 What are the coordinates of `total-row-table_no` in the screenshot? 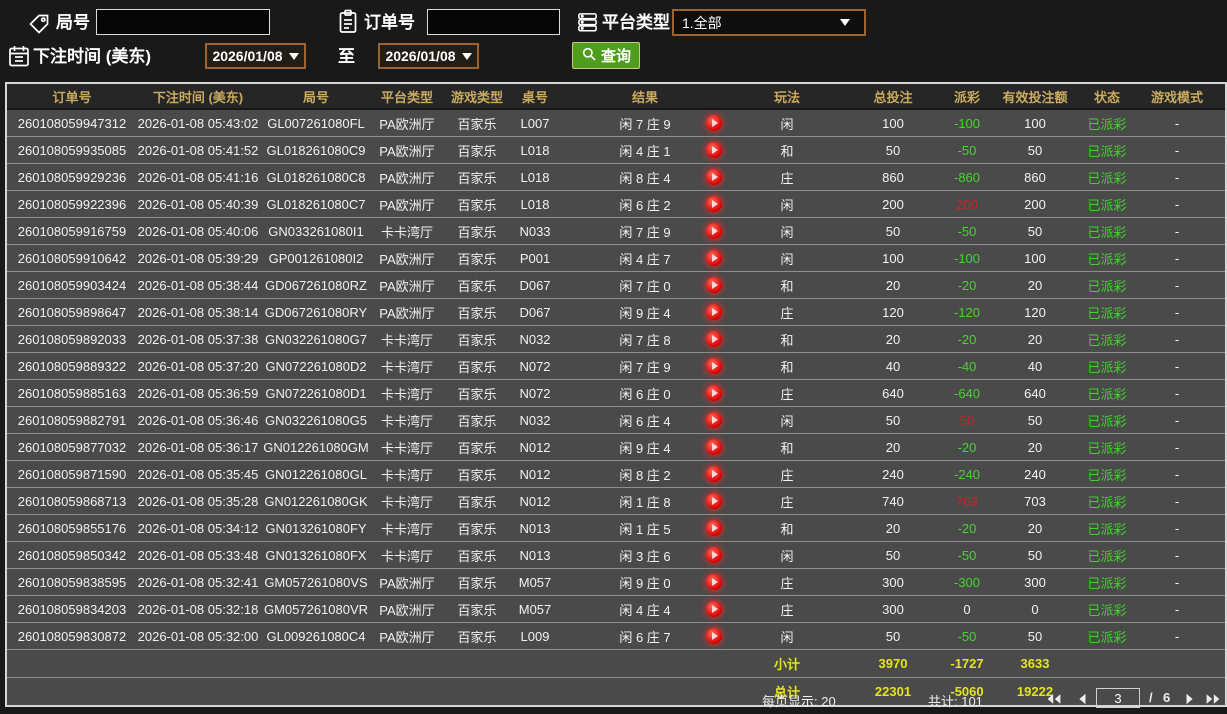 It's located at (535, 691).